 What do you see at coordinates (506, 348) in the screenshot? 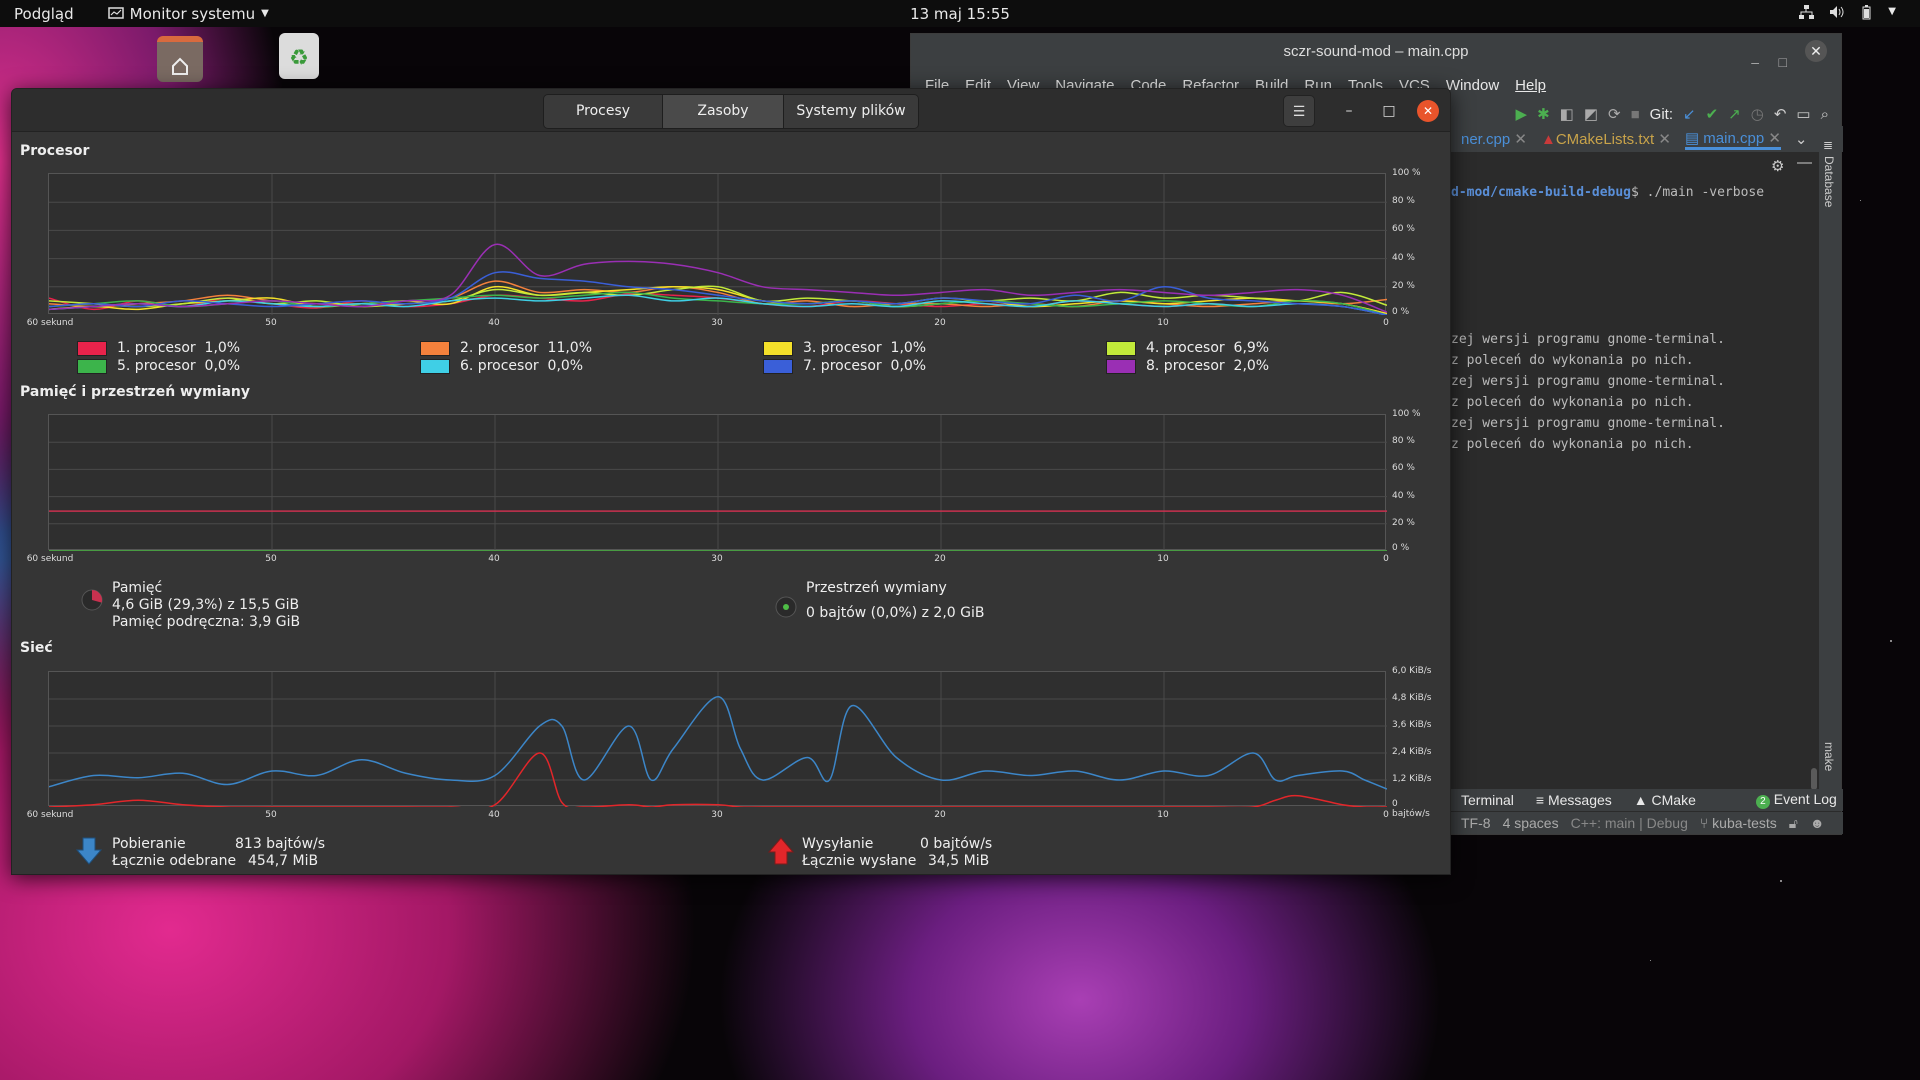
I see `cpu-legend-item-2: 2. procesor 11,0%` at bounding box center [506, 348].